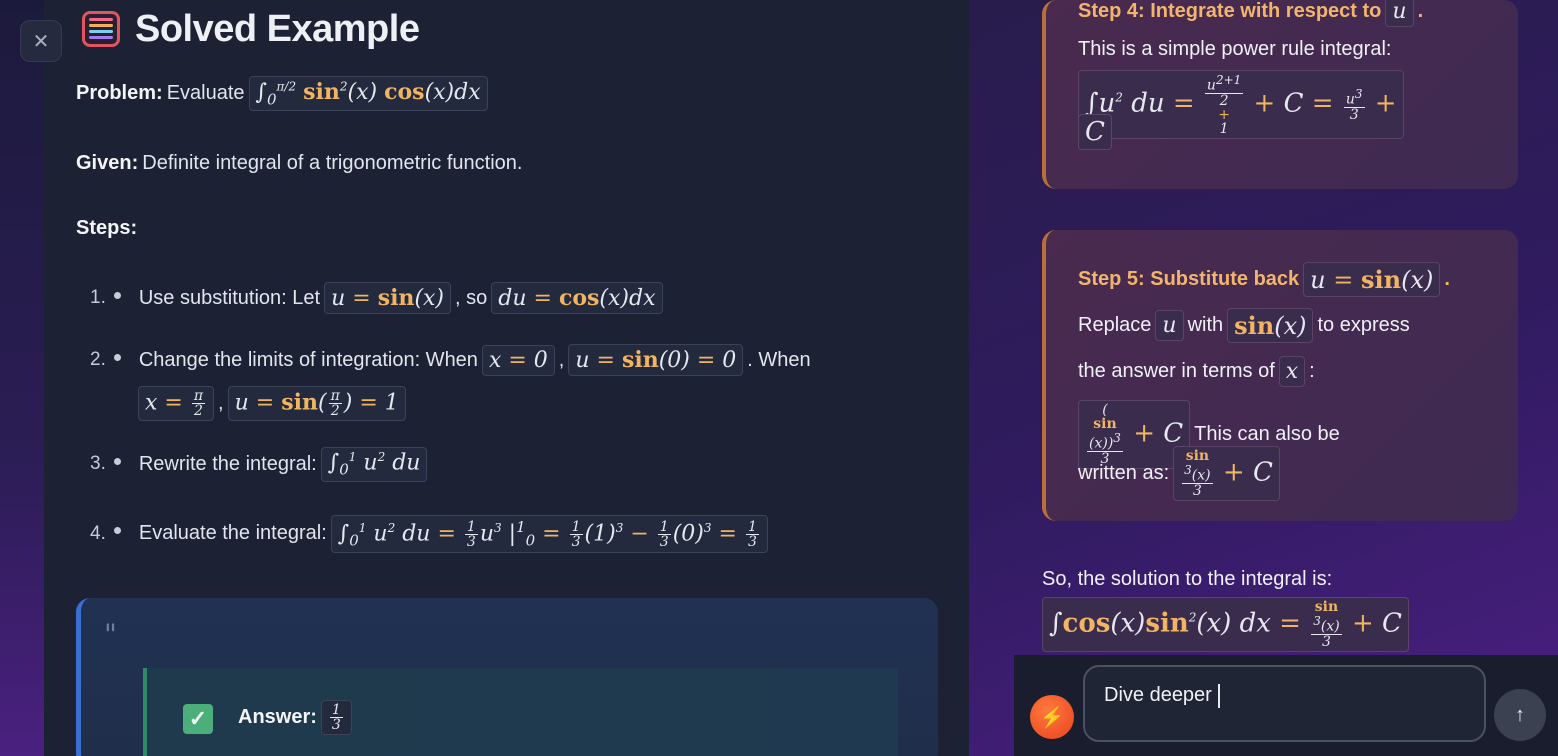 The image size is (1558, 756). Describe the element at coordinates (656, 360) in the screenshot. I see `formula: u = sin(0) = 0` at that location.